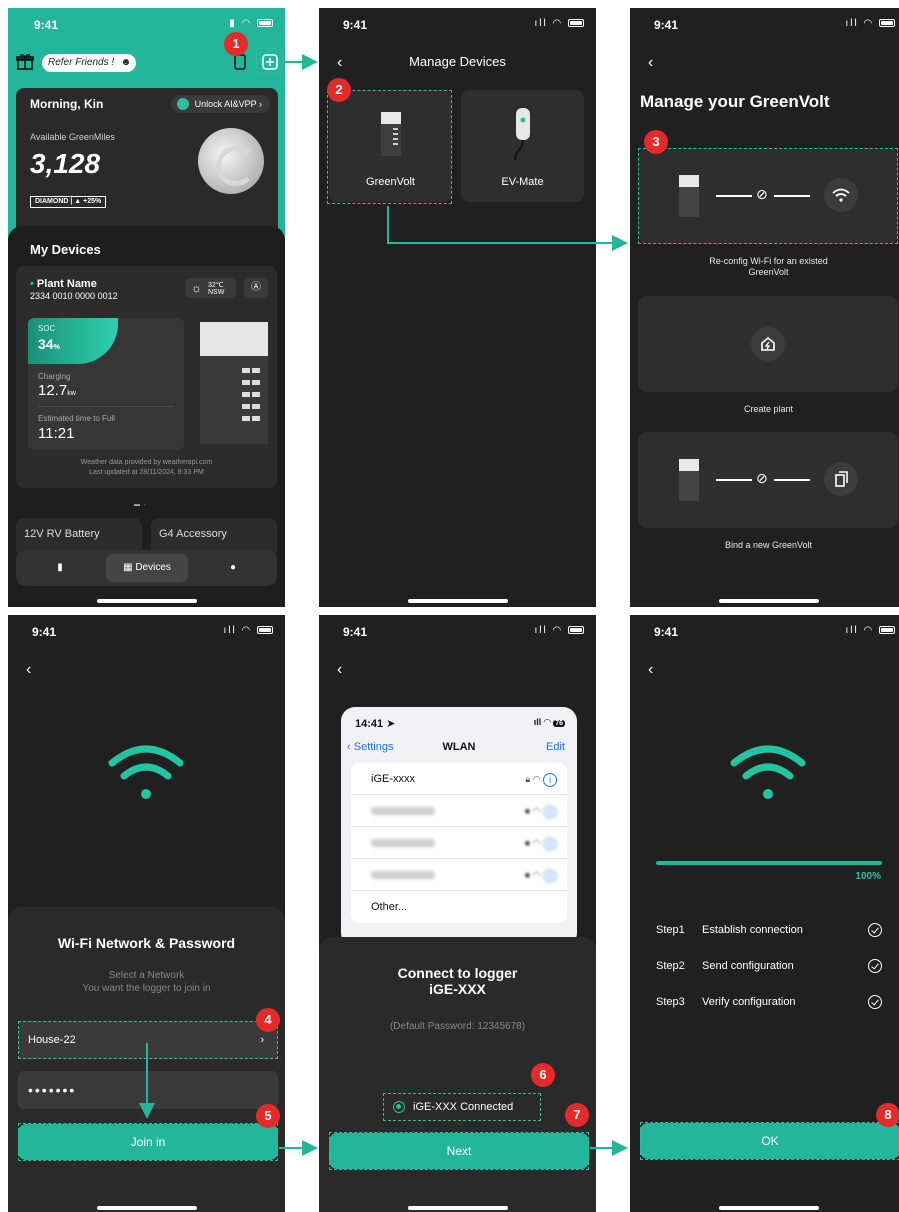 The height and width of the screenshot is (1212, 899). I want to click on unlock-ai-vpp-button: Unlock AI&VPP ›, so click(220, 104).